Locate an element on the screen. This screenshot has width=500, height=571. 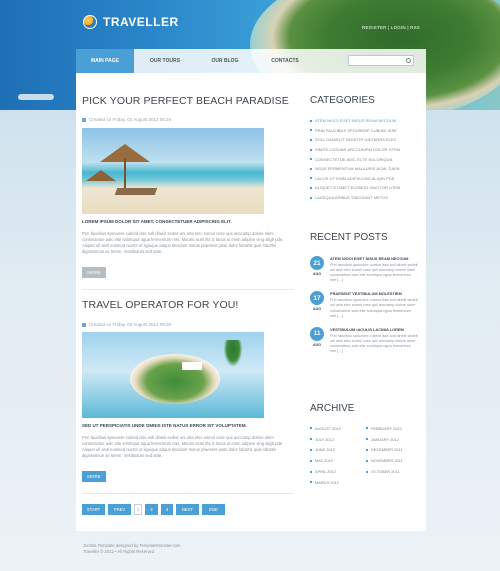
archive-label: AUGUST 2012 is located at coordinates (328, 428).